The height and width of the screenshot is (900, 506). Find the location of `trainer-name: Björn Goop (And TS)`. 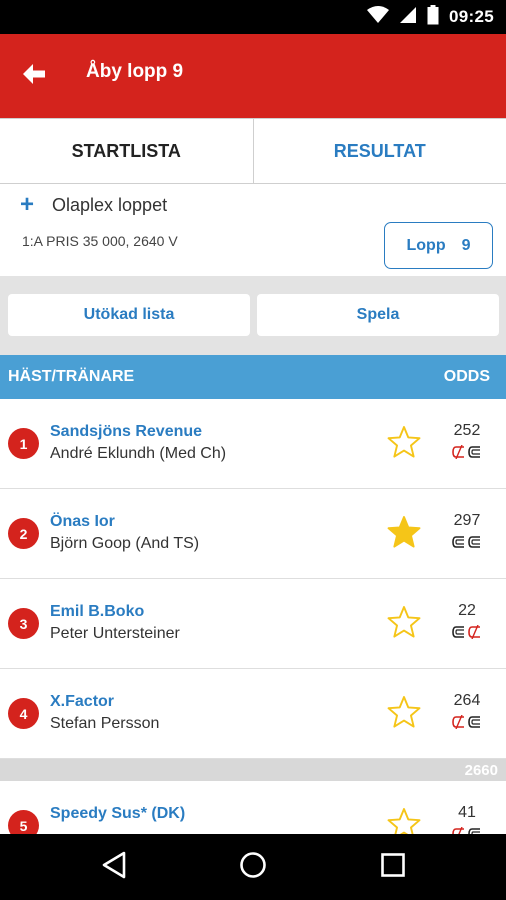

trainer-name: Björn Goop (And TS) is located at coordinates (125, 543).